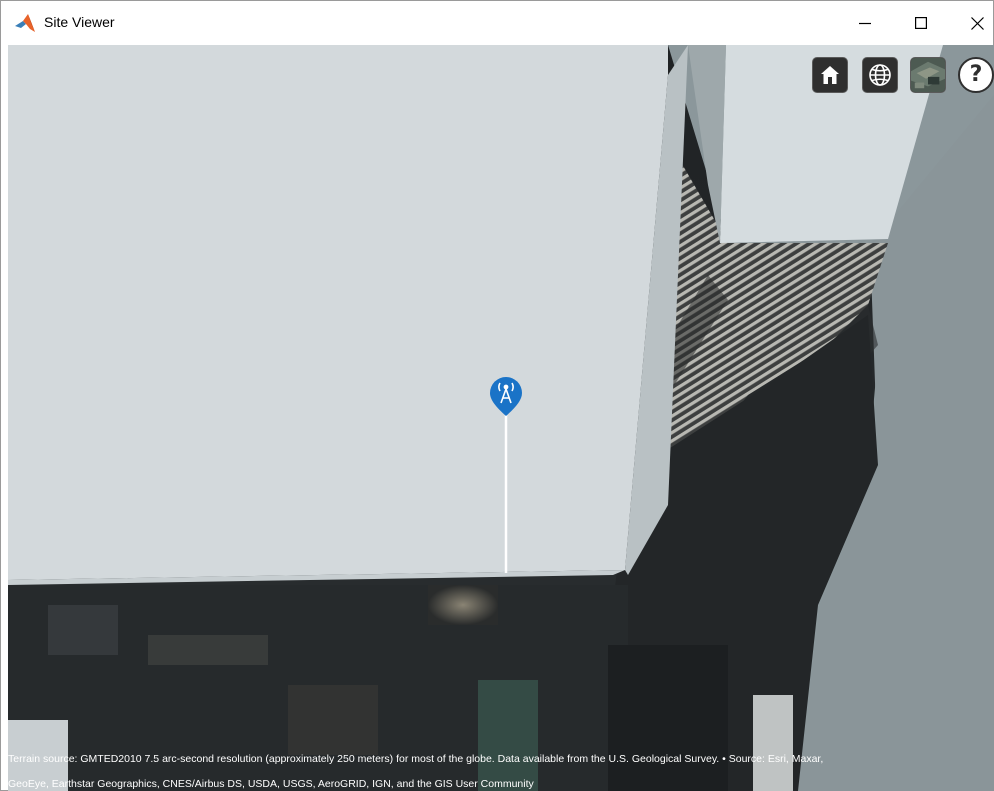  I want to click on globe-button, so click(880, 75).